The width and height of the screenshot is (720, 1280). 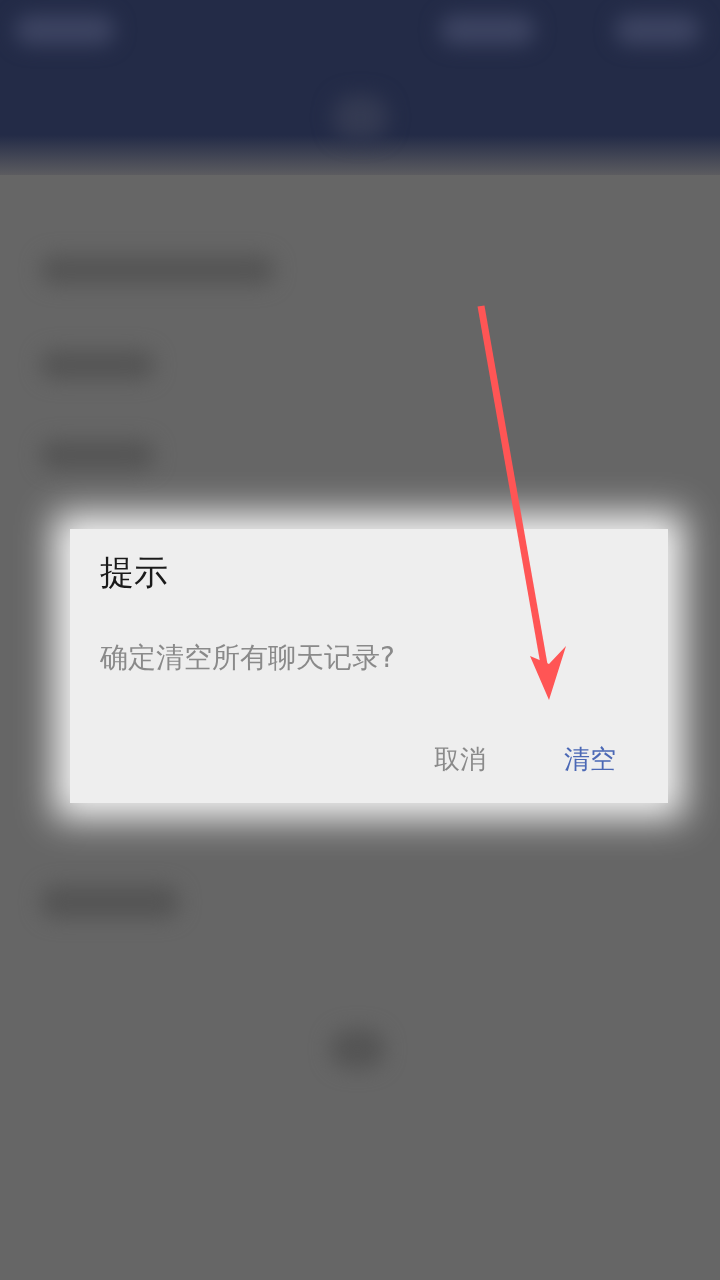 What do you see at coordinates (134, 572) in the screenshot?
I see `dialog-title: 提示` at bounding box center [134, 572].